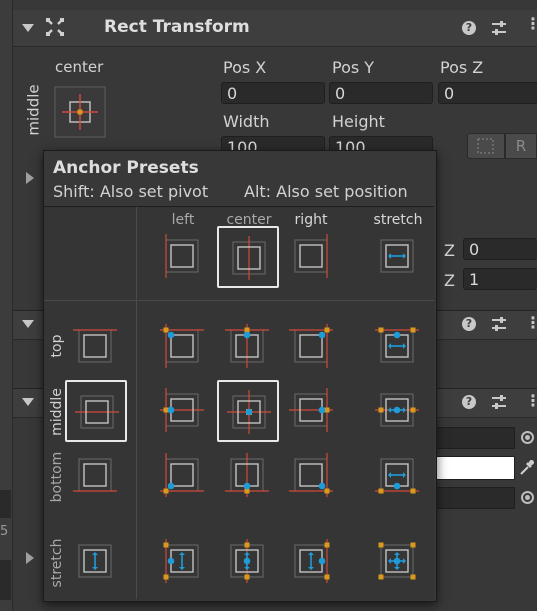 Image resolution: width=537 pixels, height=611 pixels. Describe the element at coordinates (398, 411) in the screenshot. I see `anchor-preset-stretch-middle` at that location.